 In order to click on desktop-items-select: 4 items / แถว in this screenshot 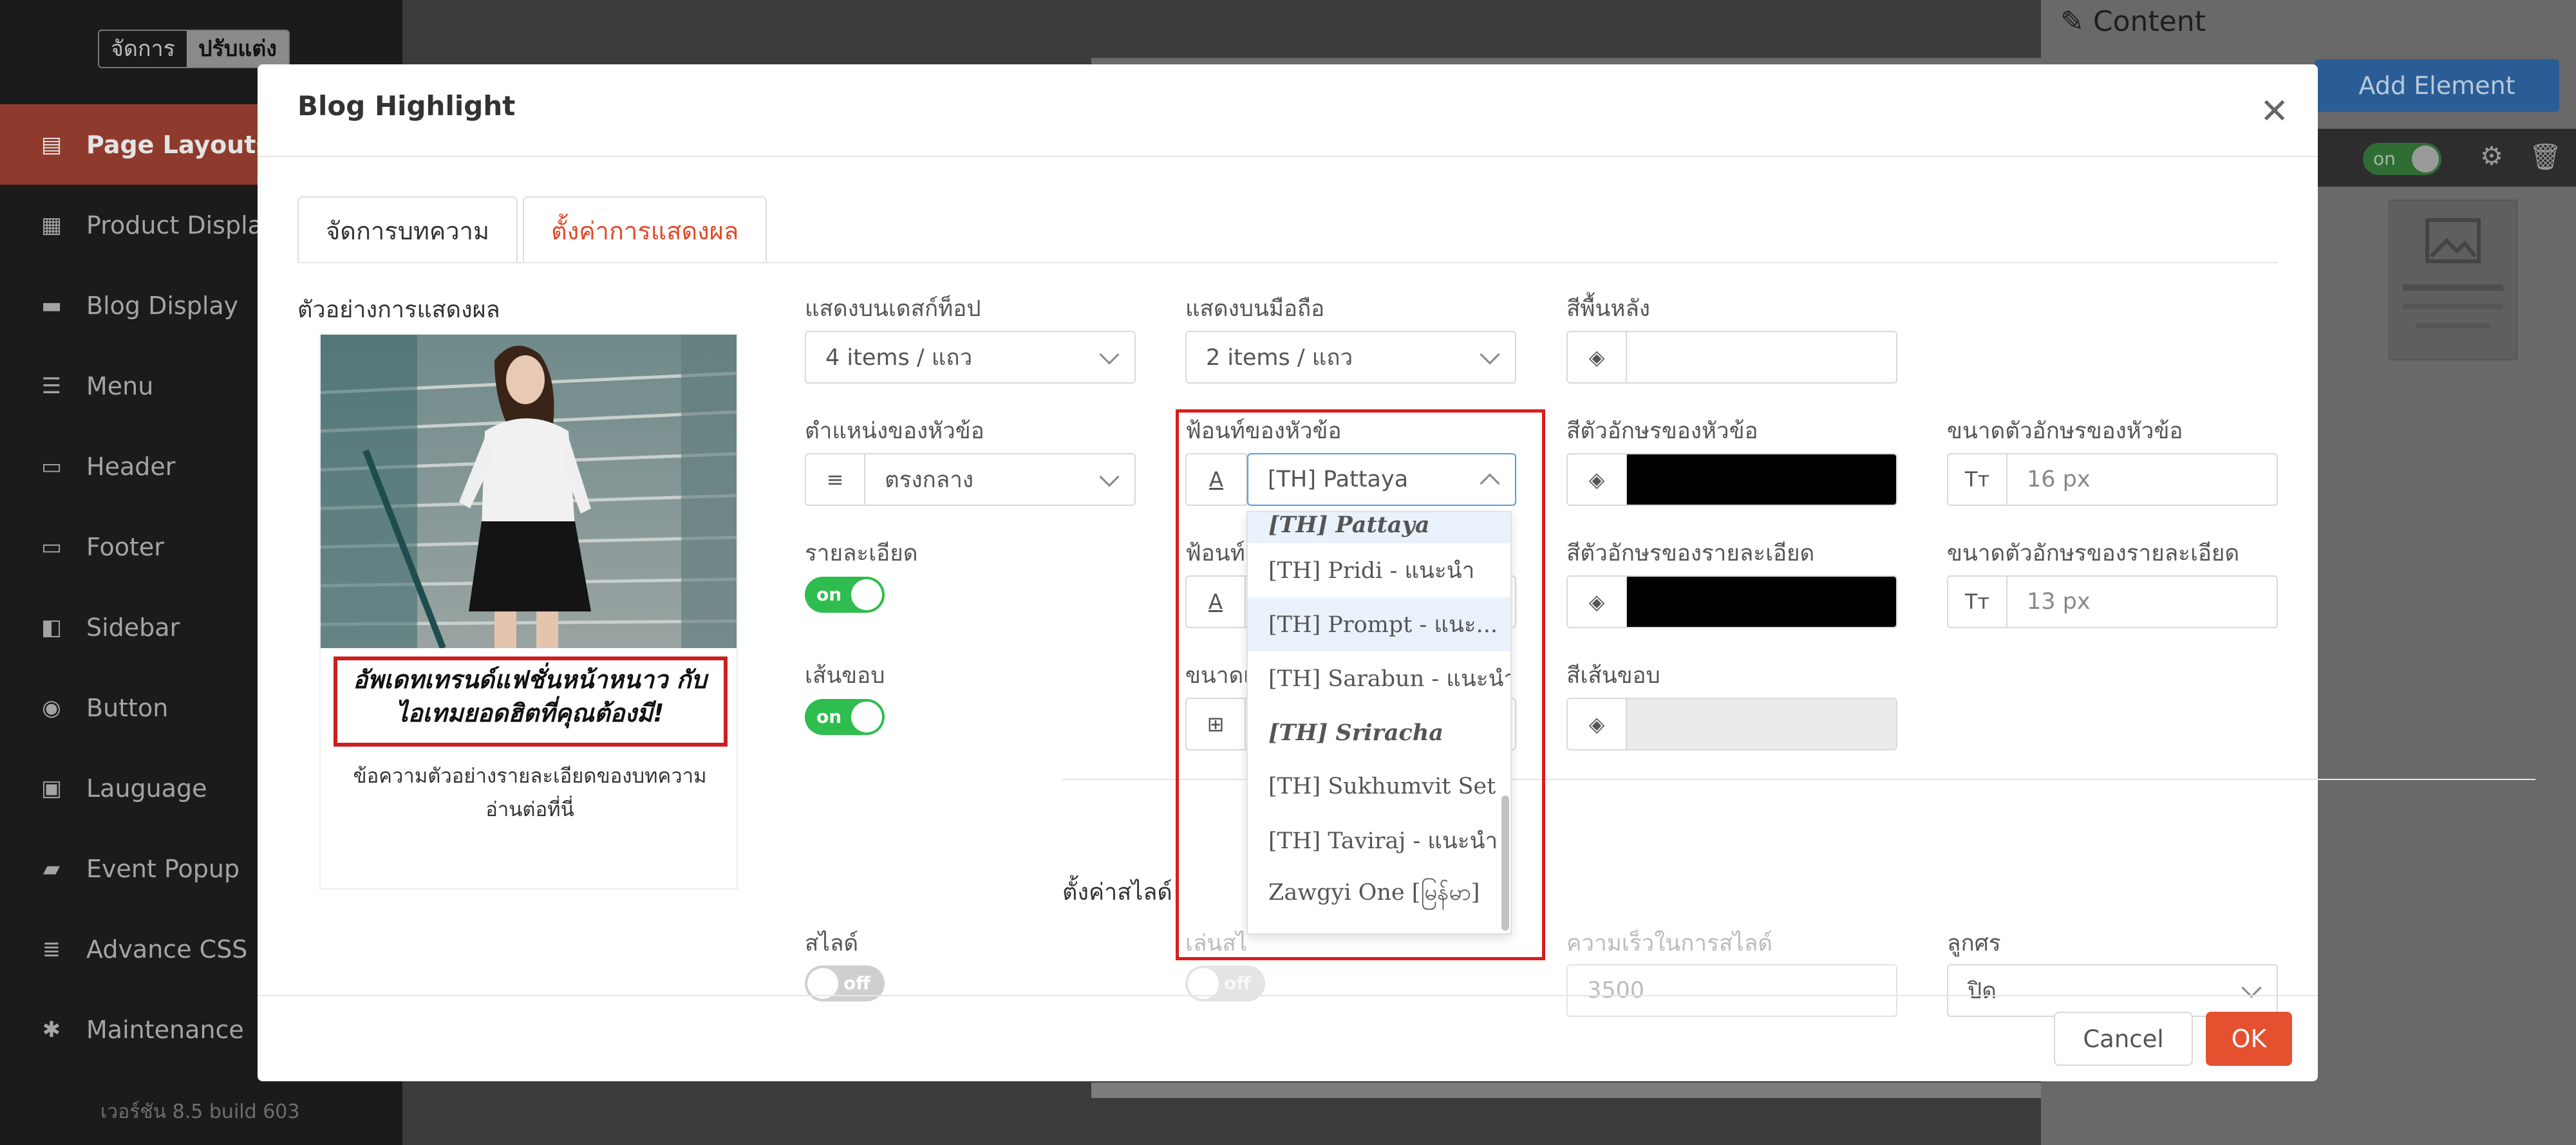, I will do `click(970, 358)`.